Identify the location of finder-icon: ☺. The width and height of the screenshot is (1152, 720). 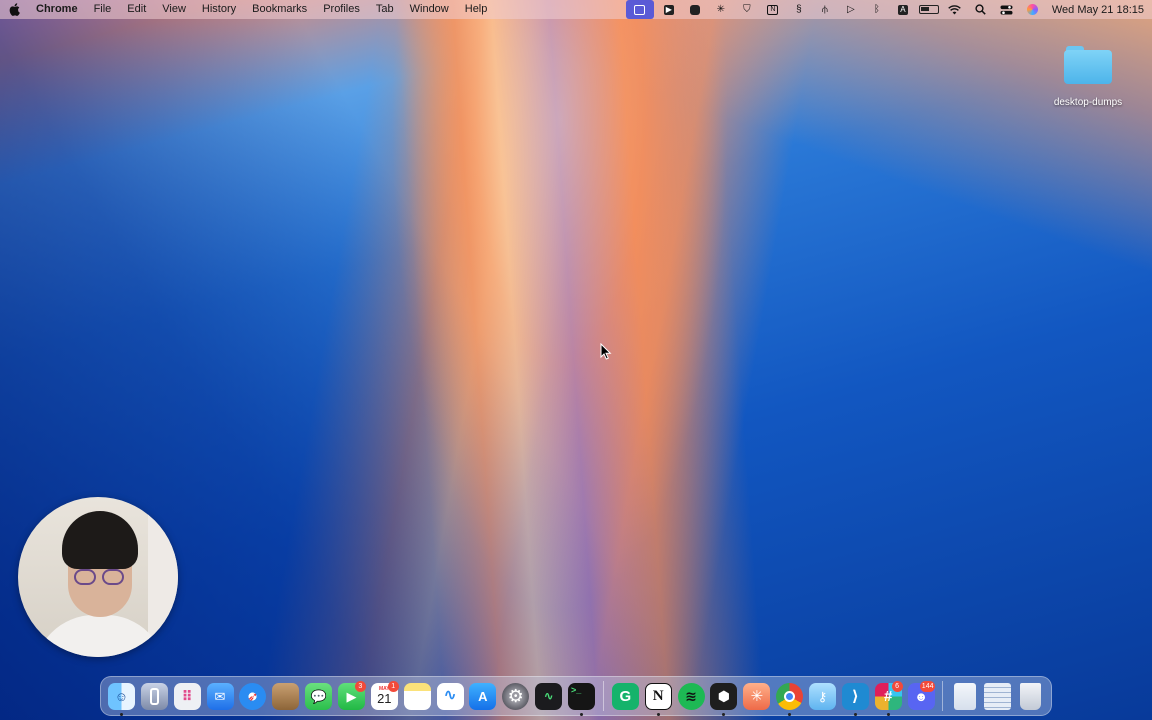
(121, 696).